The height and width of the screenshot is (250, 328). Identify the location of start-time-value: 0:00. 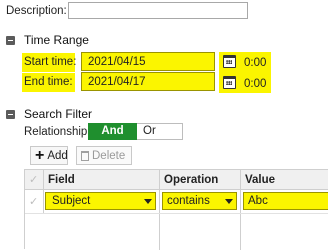
(255, 63).